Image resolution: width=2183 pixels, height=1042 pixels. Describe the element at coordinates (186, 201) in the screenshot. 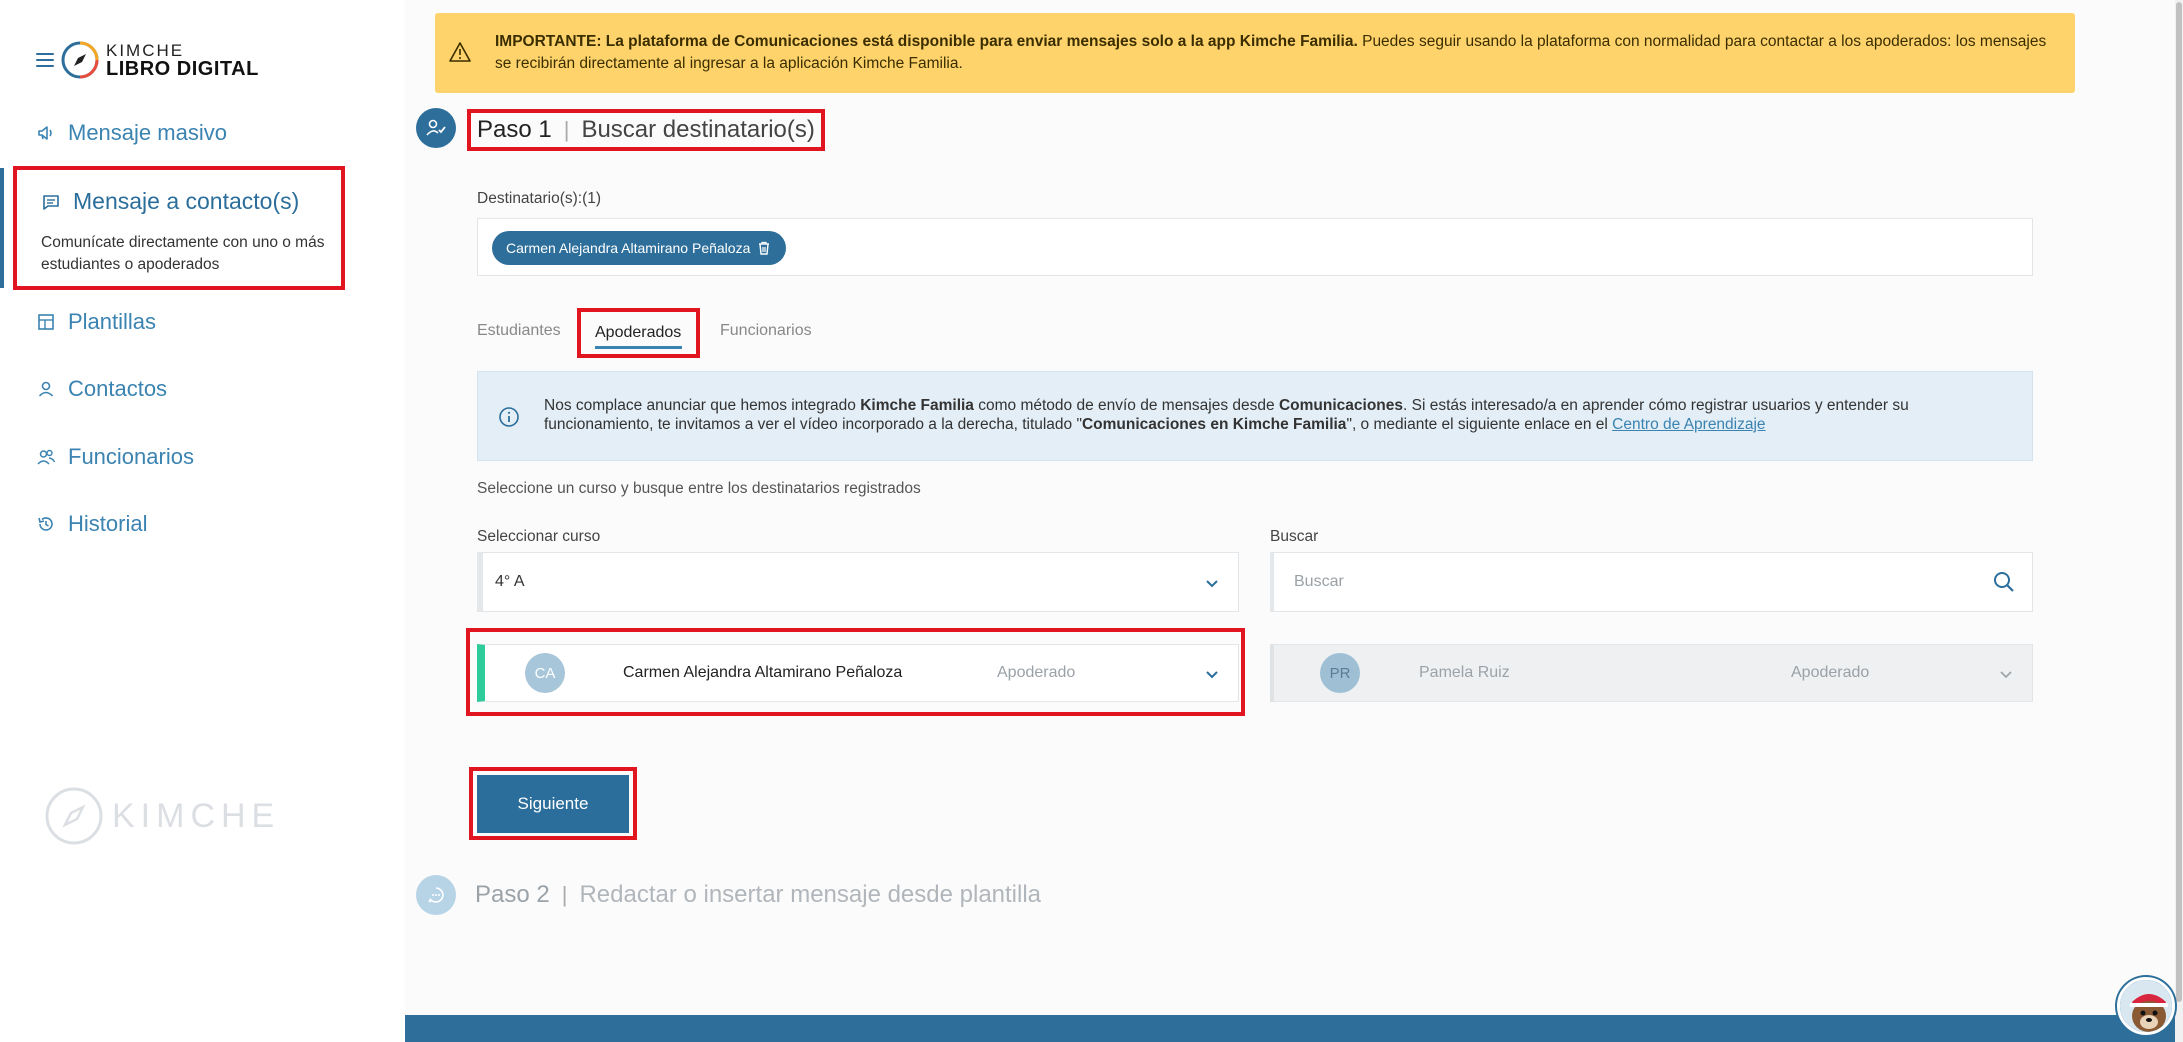

I see `sidebar-item-label: Mensaje a contacto(s)` at that location.